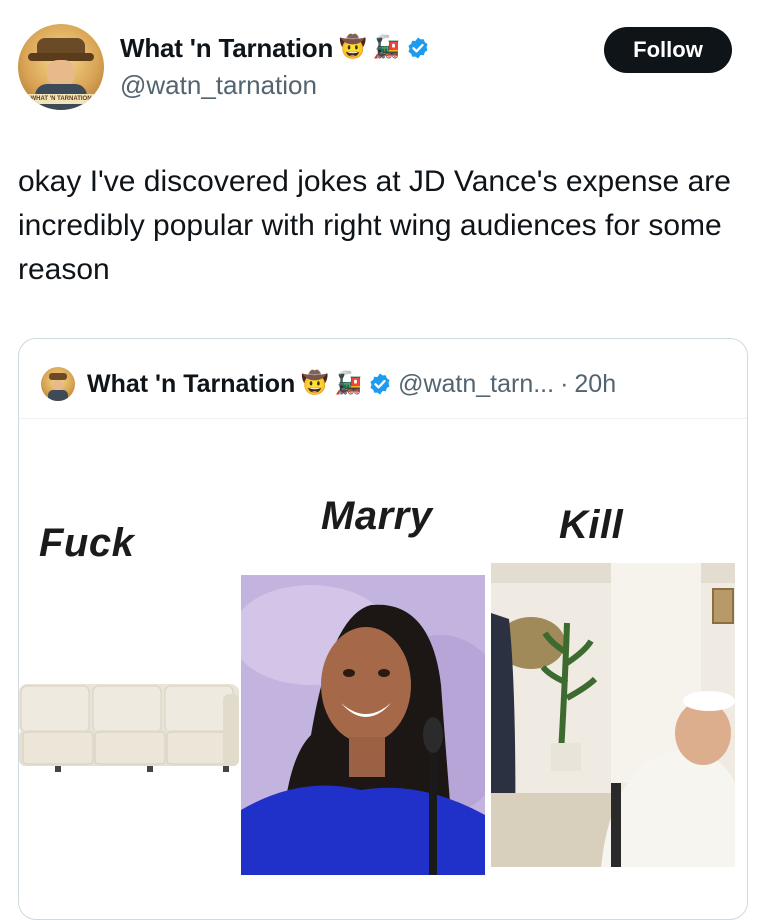 This screenshot has height=920, width=764. Describe the element at coordinates (61, 99) in the screenshot. I see `avatar-banner-text: WHAT 'N TARNATION` at that location.